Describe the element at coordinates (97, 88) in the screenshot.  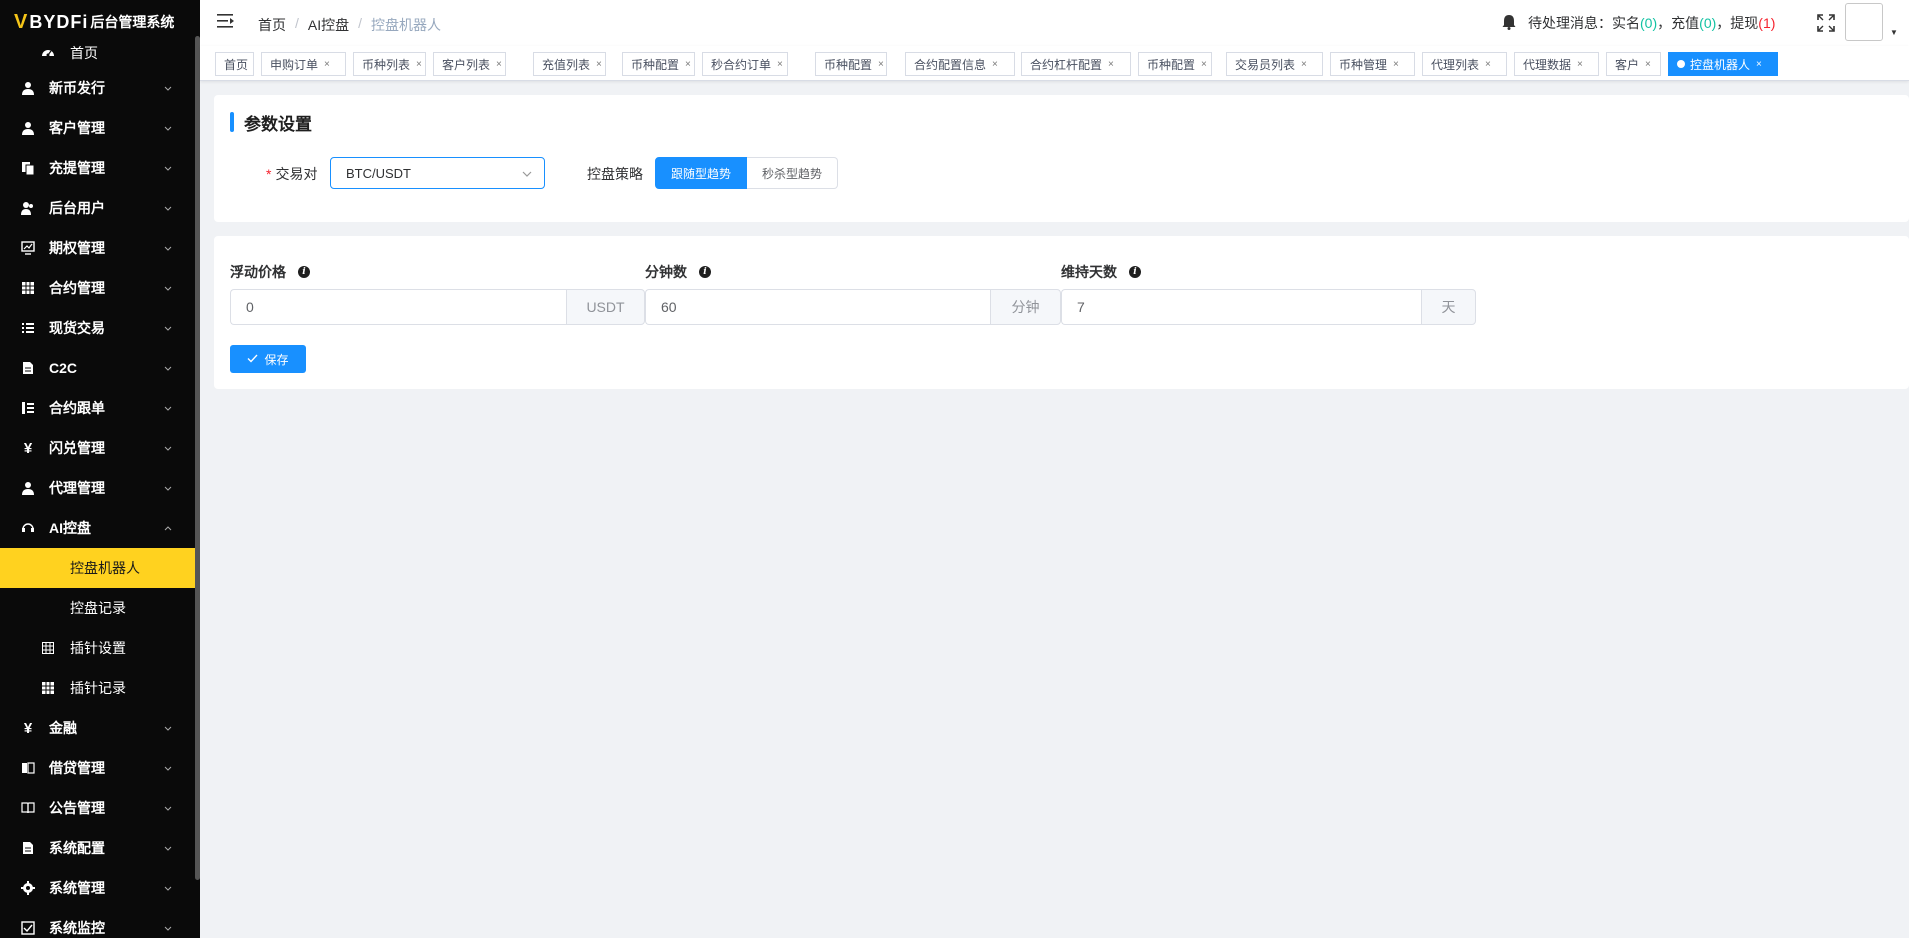
I see `sidebar-item-new-coin: 新币发行` at that location.